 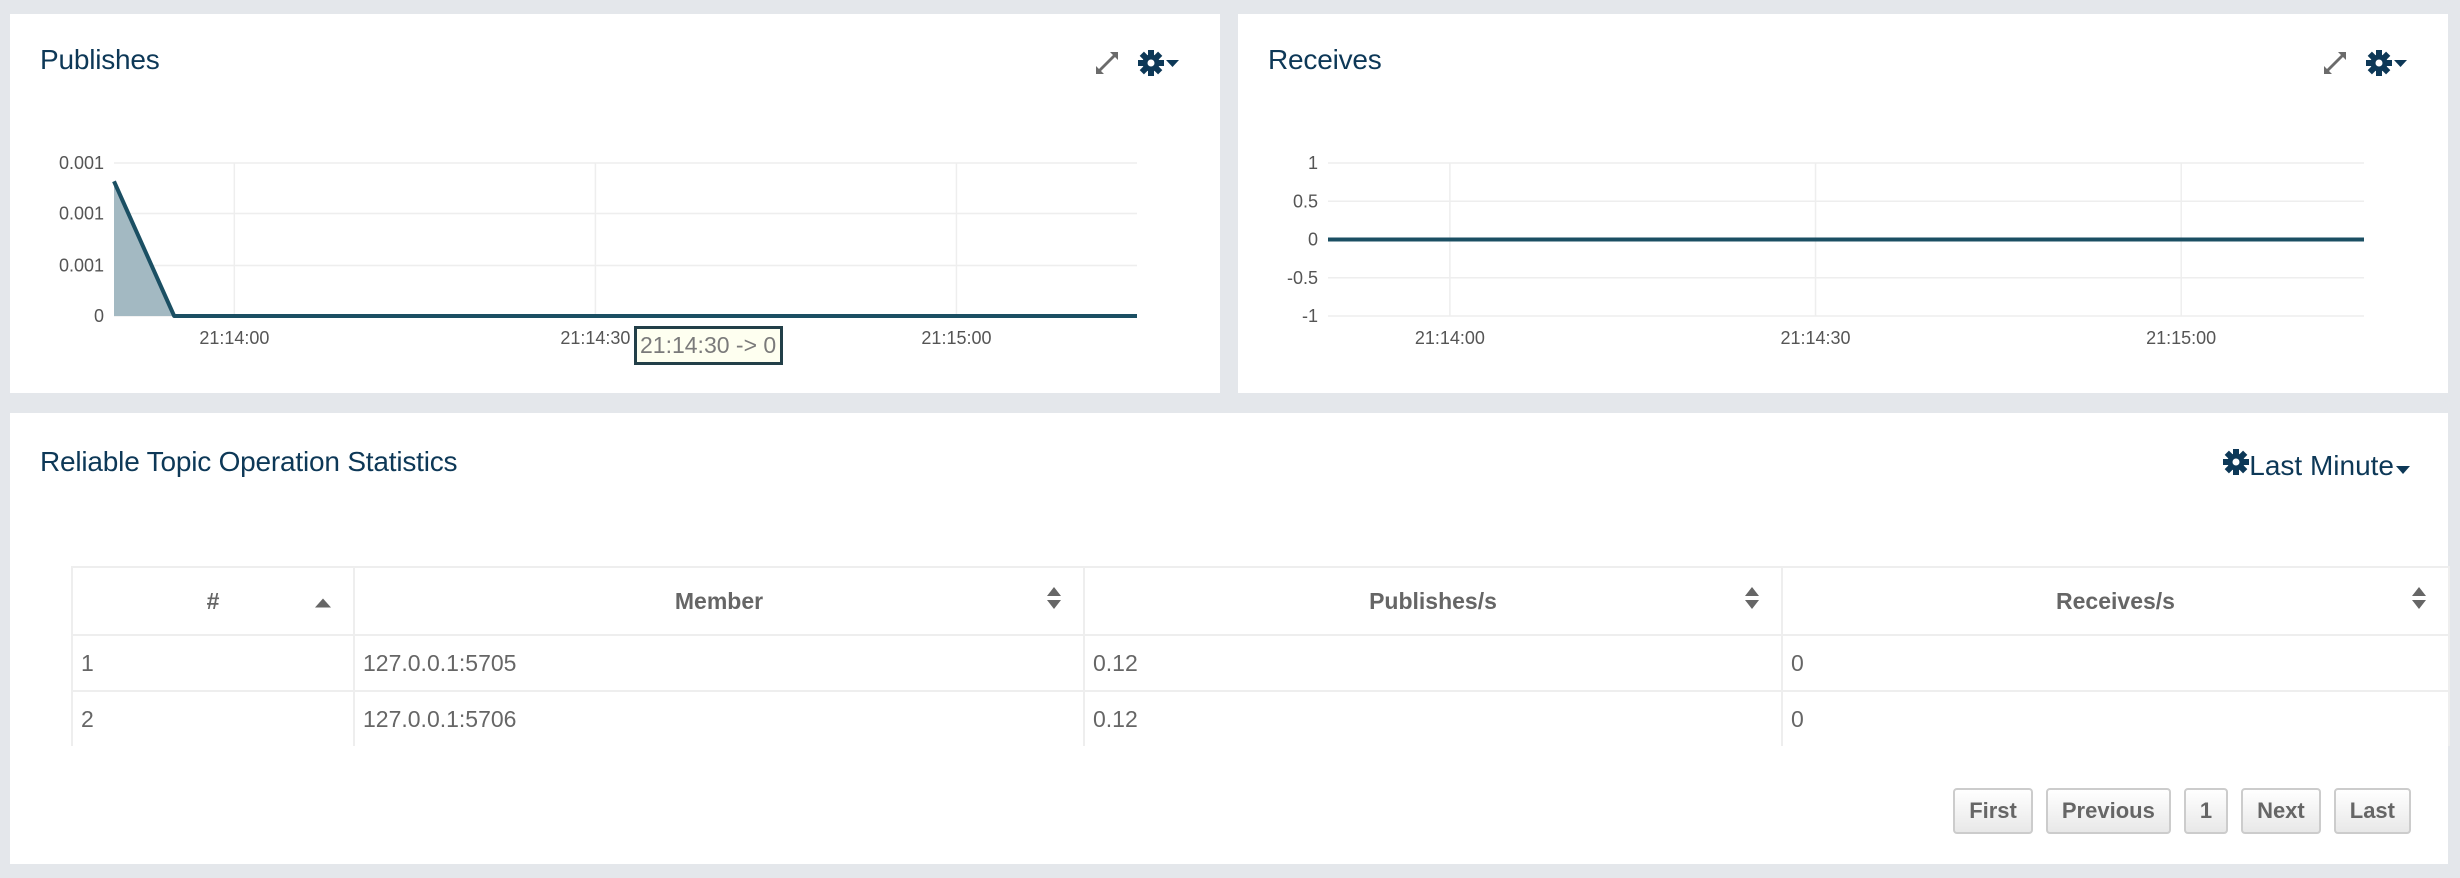 I want to click on publishes-chart: 0 0.001 0.001 0.001 21:14:00 21:14:30 21:15:00, so click(x=598, y=250).